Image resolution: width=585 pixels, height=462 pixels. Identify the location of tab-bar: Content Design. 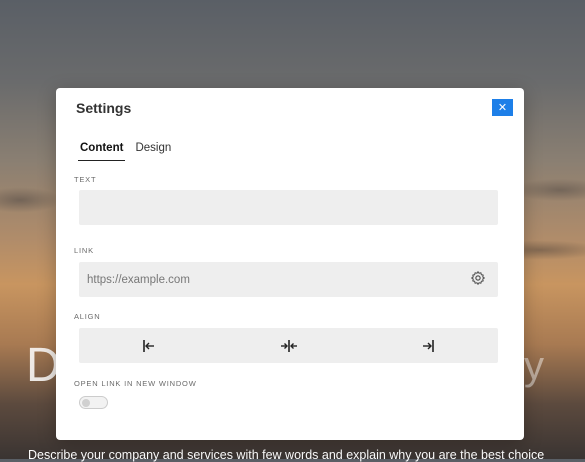
(129, 150).